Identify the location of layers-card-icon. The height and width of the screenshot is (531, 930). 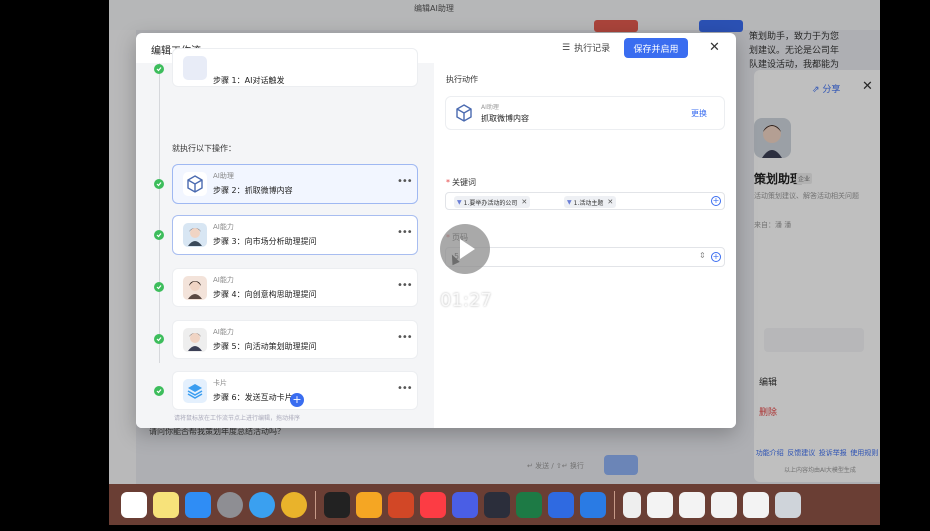
(195, 391).